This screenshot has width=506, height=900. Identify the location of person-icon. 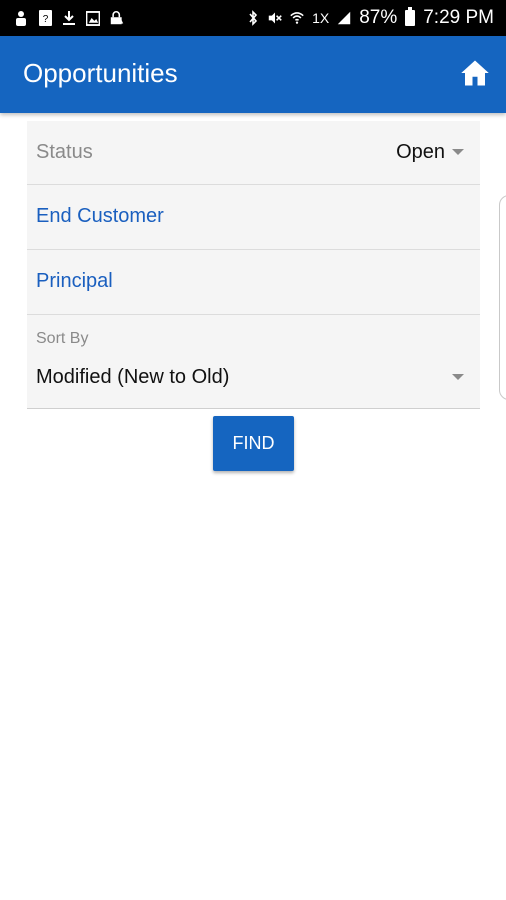
(21, 18).